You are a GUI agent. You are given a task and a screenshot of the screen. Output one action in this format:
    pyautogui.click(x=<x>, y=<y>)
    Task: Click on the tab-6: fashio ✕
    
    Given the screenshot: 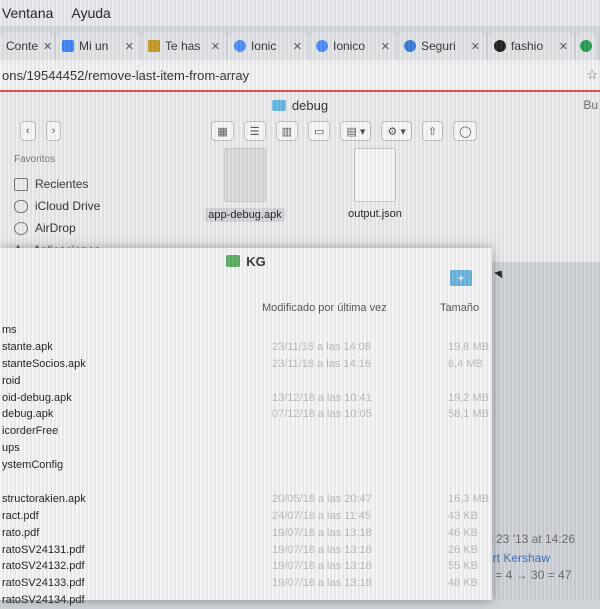 What is the action you would take?
    pyautogui.click(x=531, y=46)
    